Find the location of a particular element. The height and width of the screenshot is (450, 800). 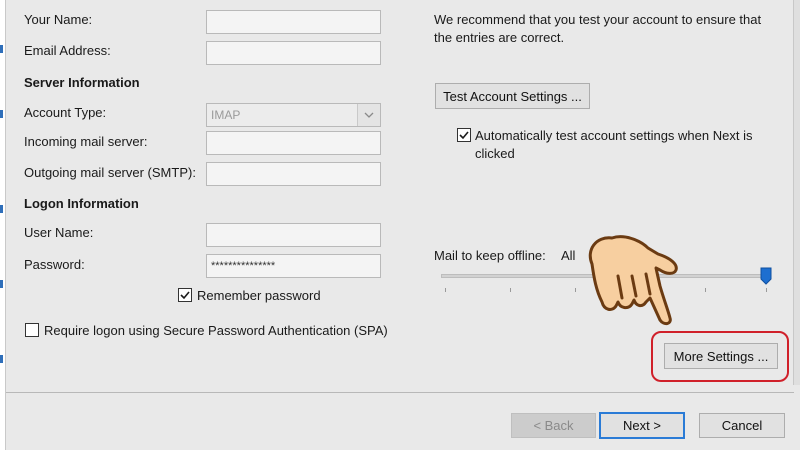

spa-checkbox is located at coordinates (32, 330).